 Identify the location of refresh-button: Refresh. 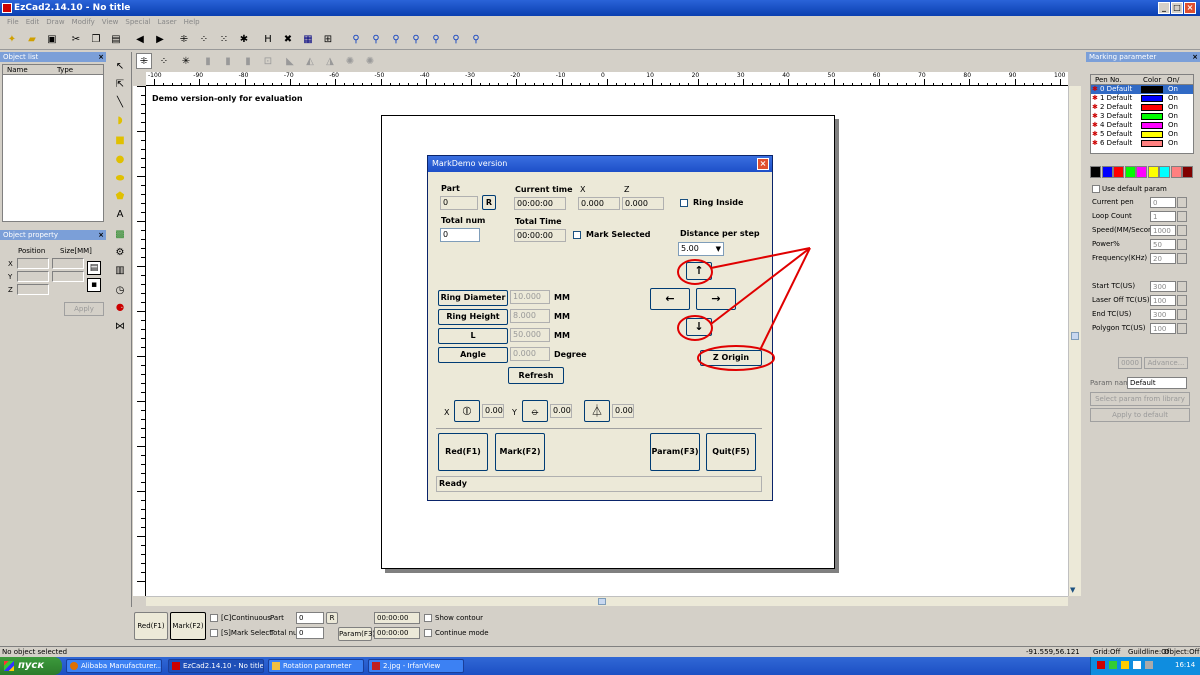
(536, 375).